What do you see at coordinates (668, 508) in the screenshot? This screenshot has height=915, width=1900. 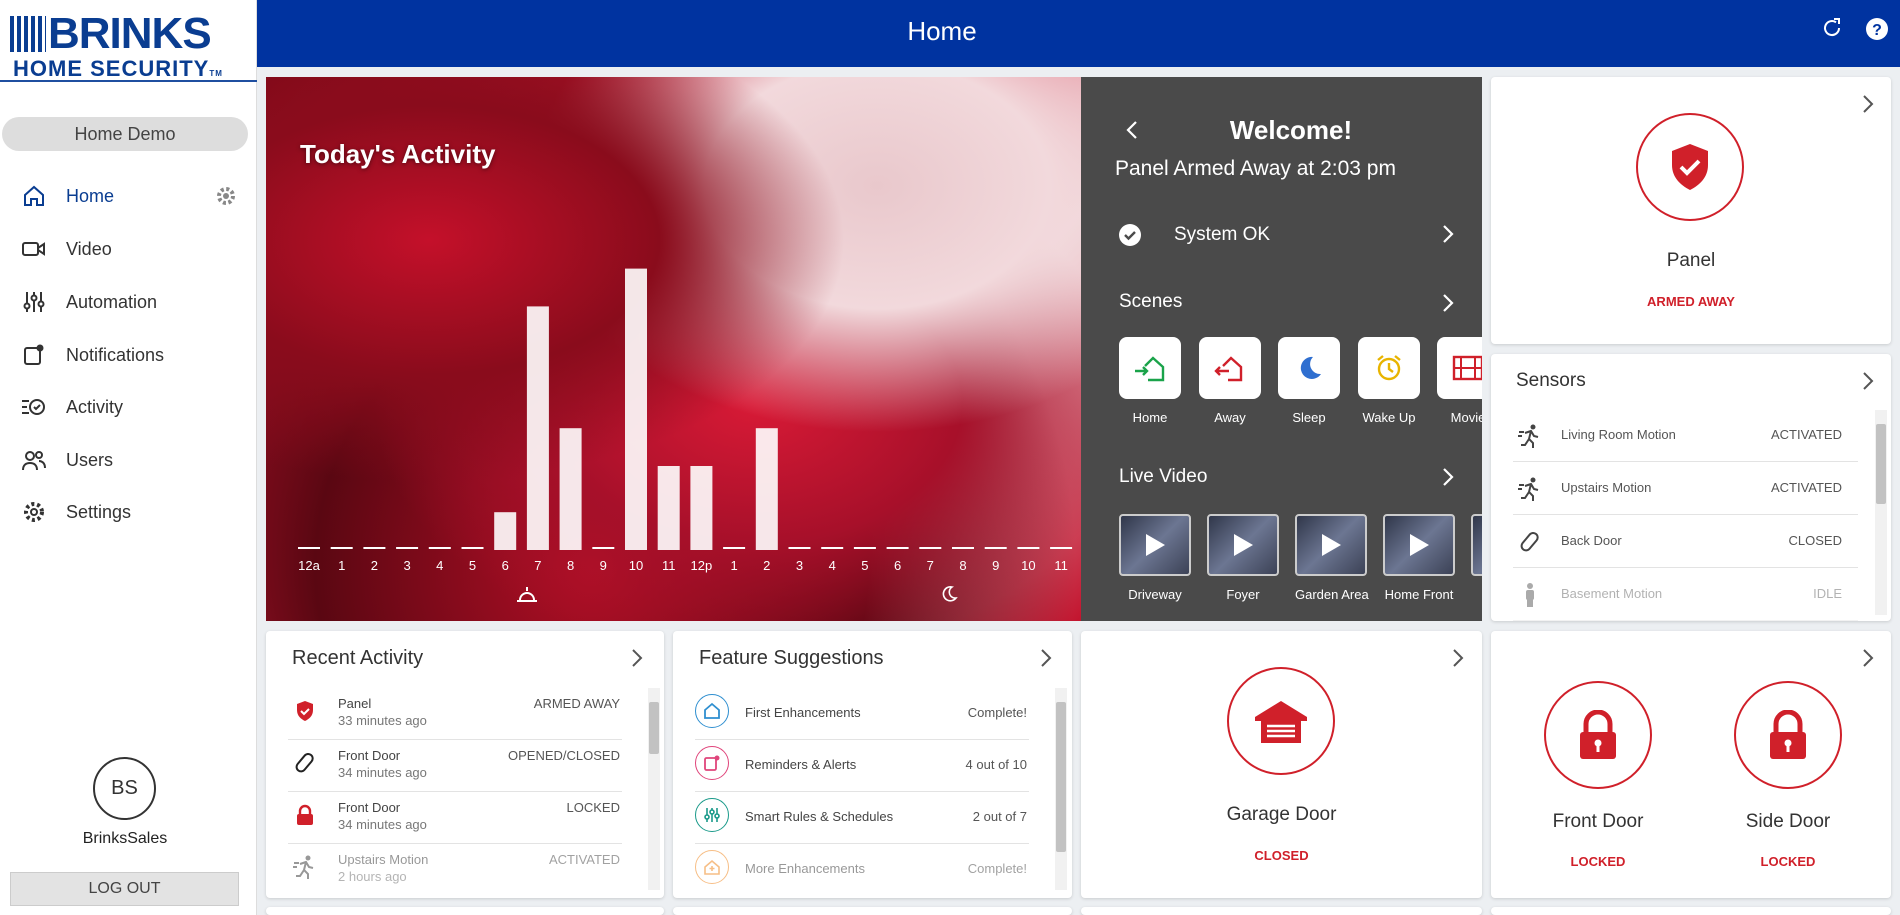 I see `activity-bar` at bounding box center [668, 508].